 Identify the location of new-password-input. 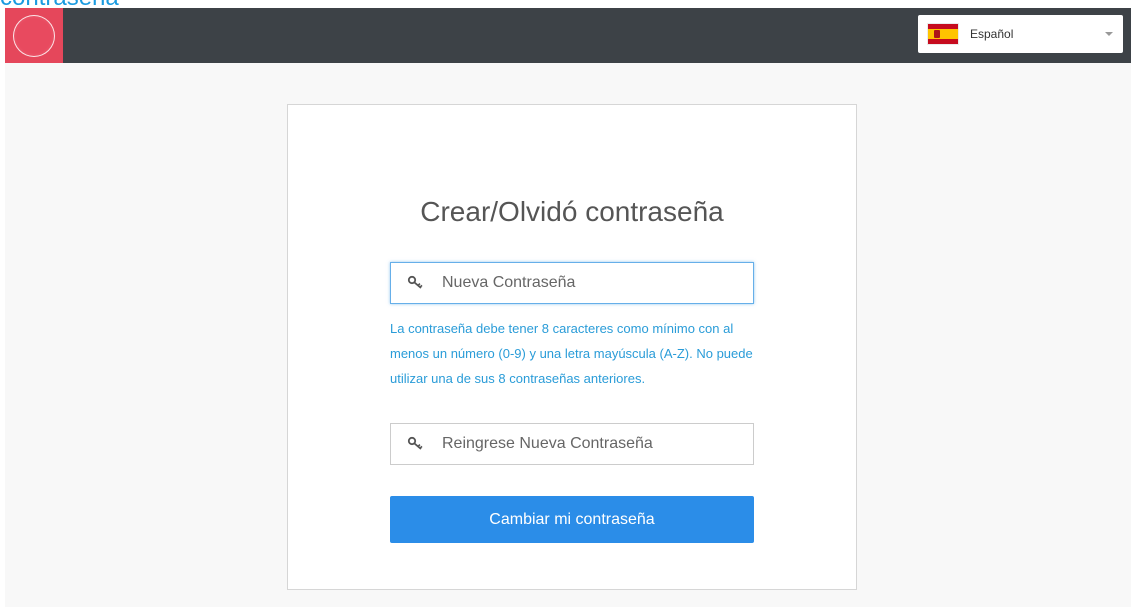
(587, 283).